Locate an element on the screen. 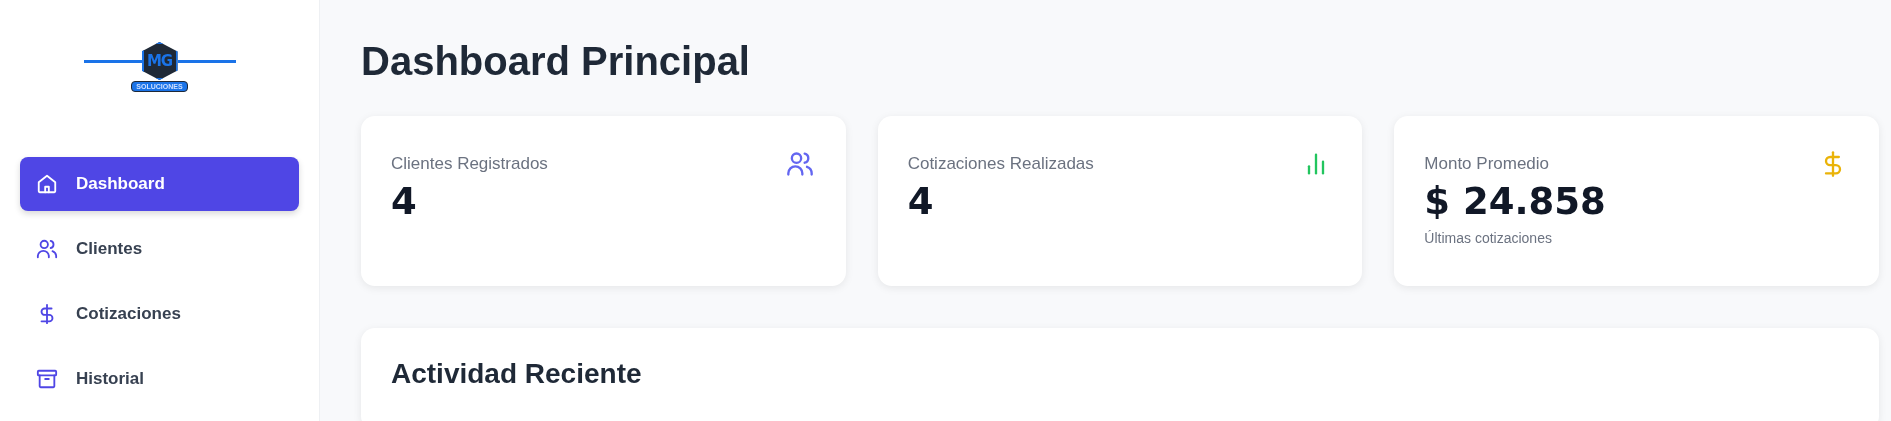  archive-icon is located at coordinates (47, 379).